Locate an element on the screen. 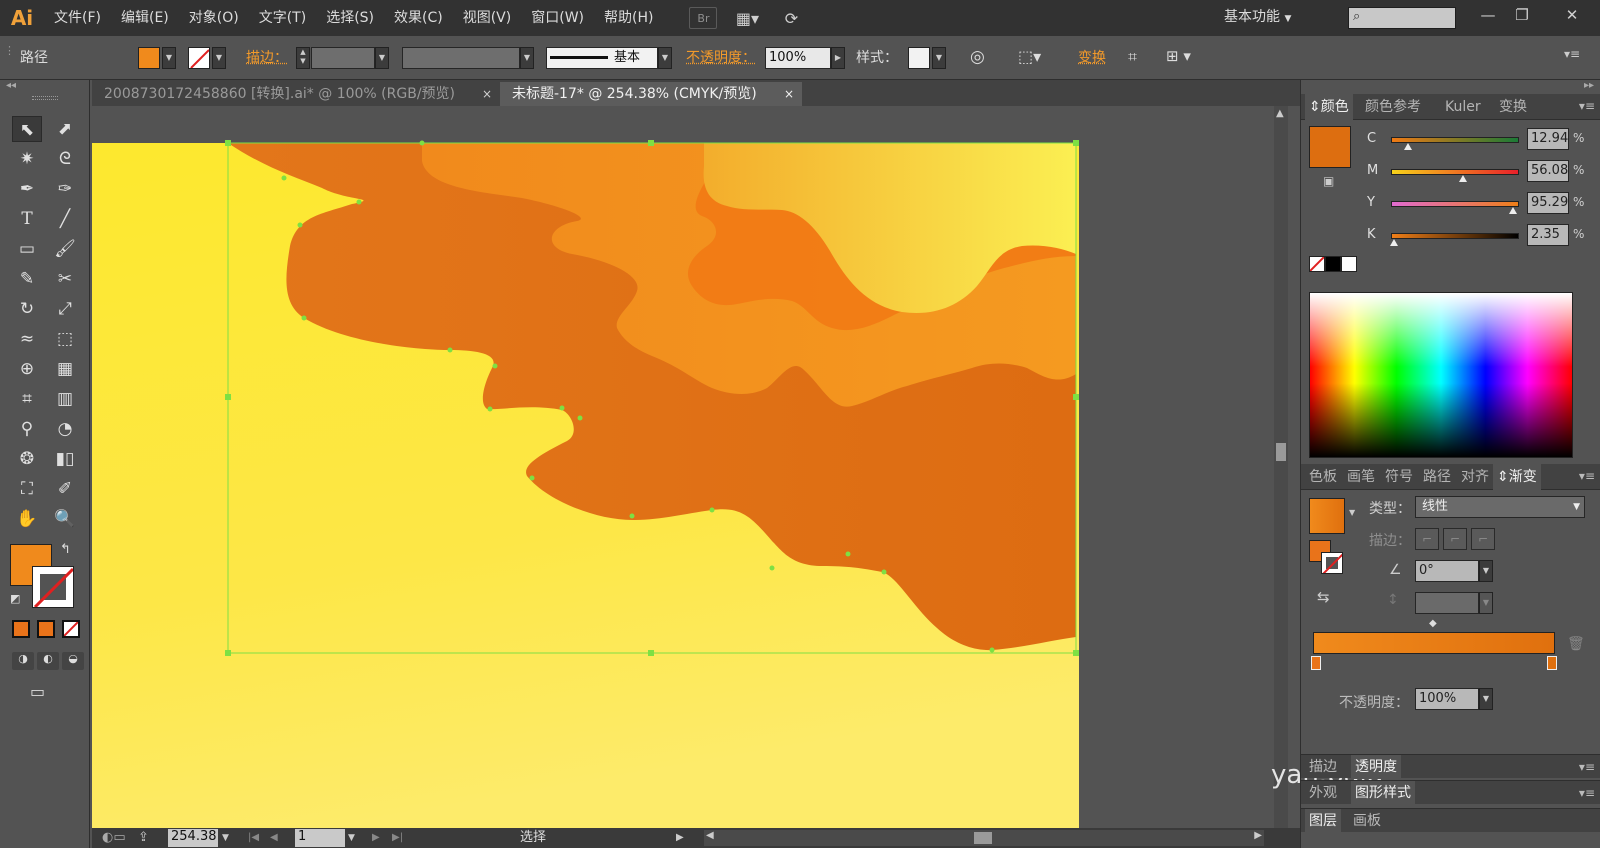 Image resolution: width=1600 pixels, height=848 pixels. variable-width-field is located at coordinates (461, 58).